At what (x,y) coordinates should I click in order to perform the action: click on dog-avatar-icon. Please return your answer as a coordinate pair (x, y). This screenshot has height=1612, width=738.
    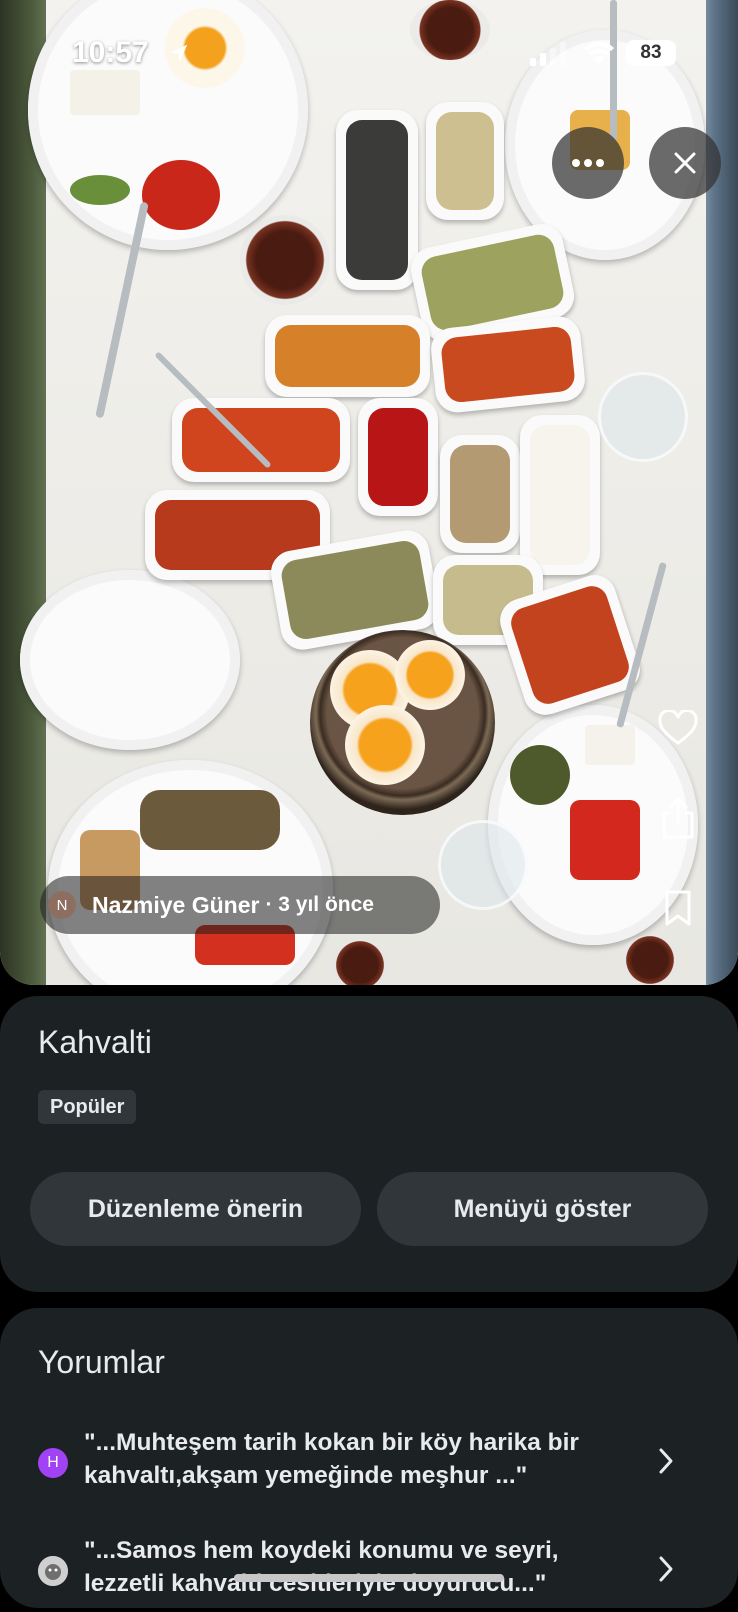
    Looking at the image, I should click on (53, 1571).